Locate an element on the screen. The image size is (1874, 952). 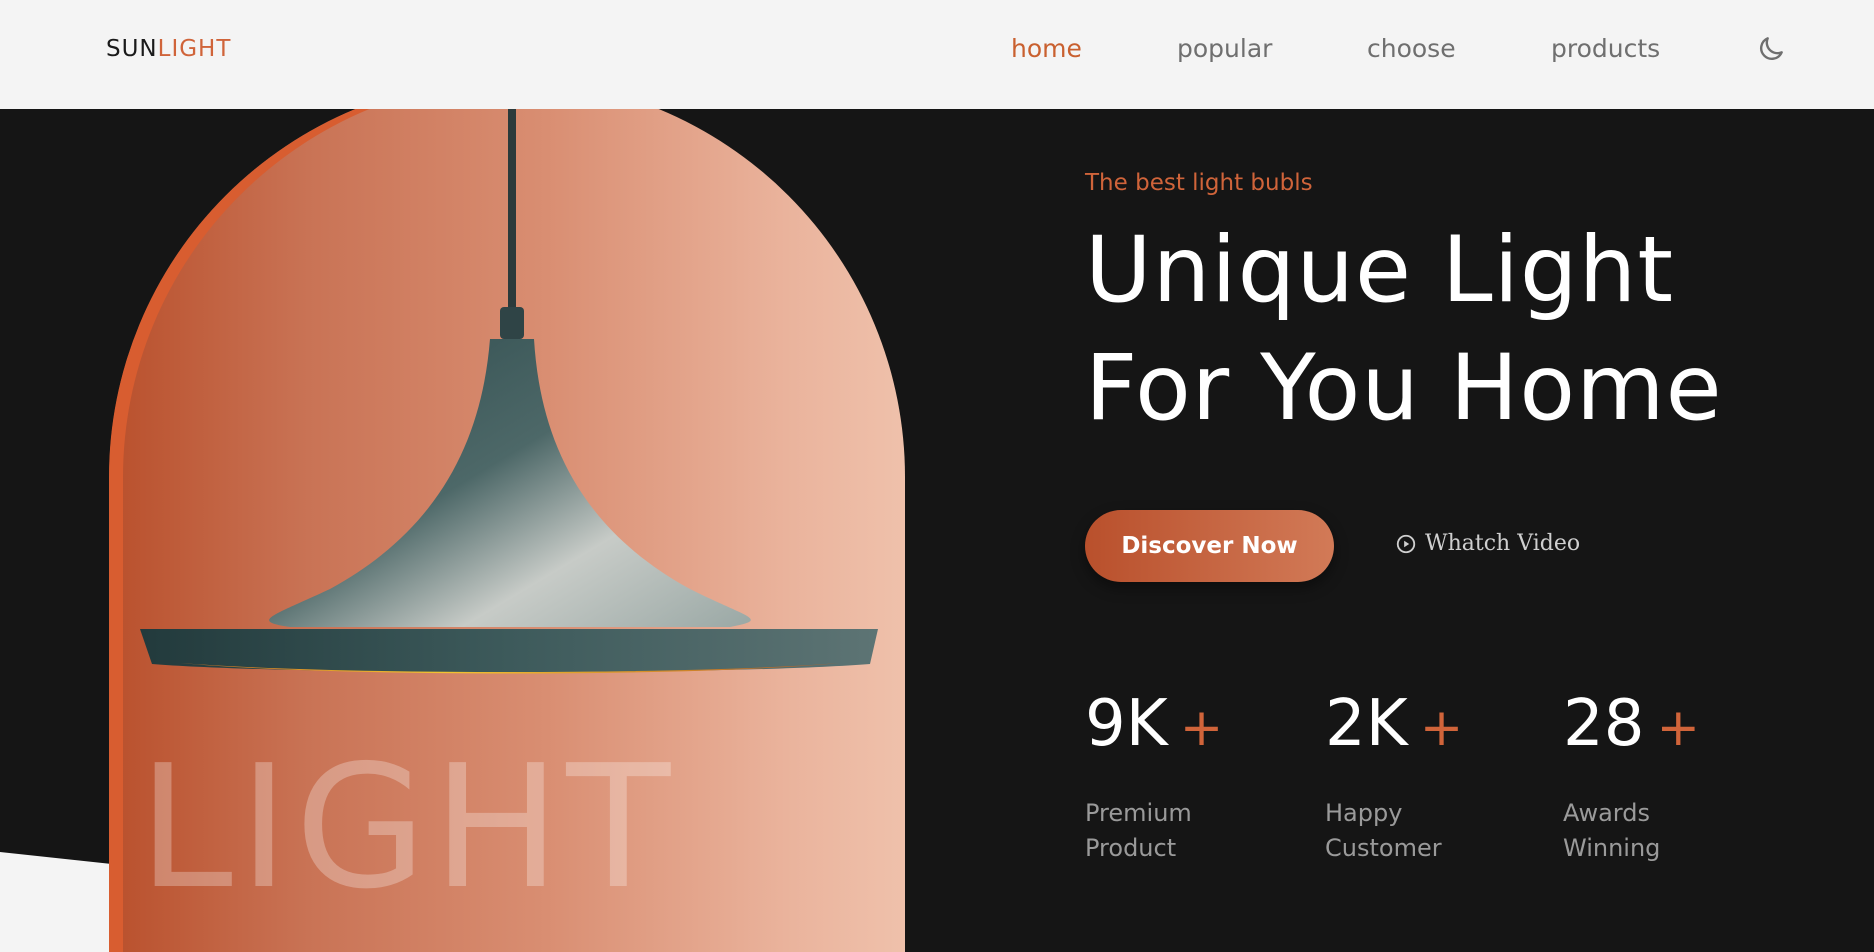
nav-popular: popular is located at coordinates (1224, 48).